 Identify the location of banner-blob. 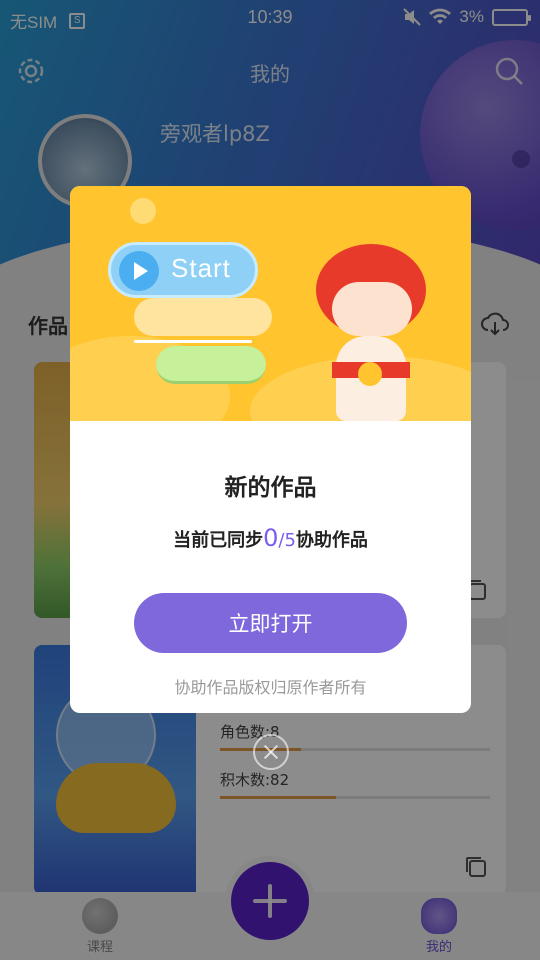
(143, 211).